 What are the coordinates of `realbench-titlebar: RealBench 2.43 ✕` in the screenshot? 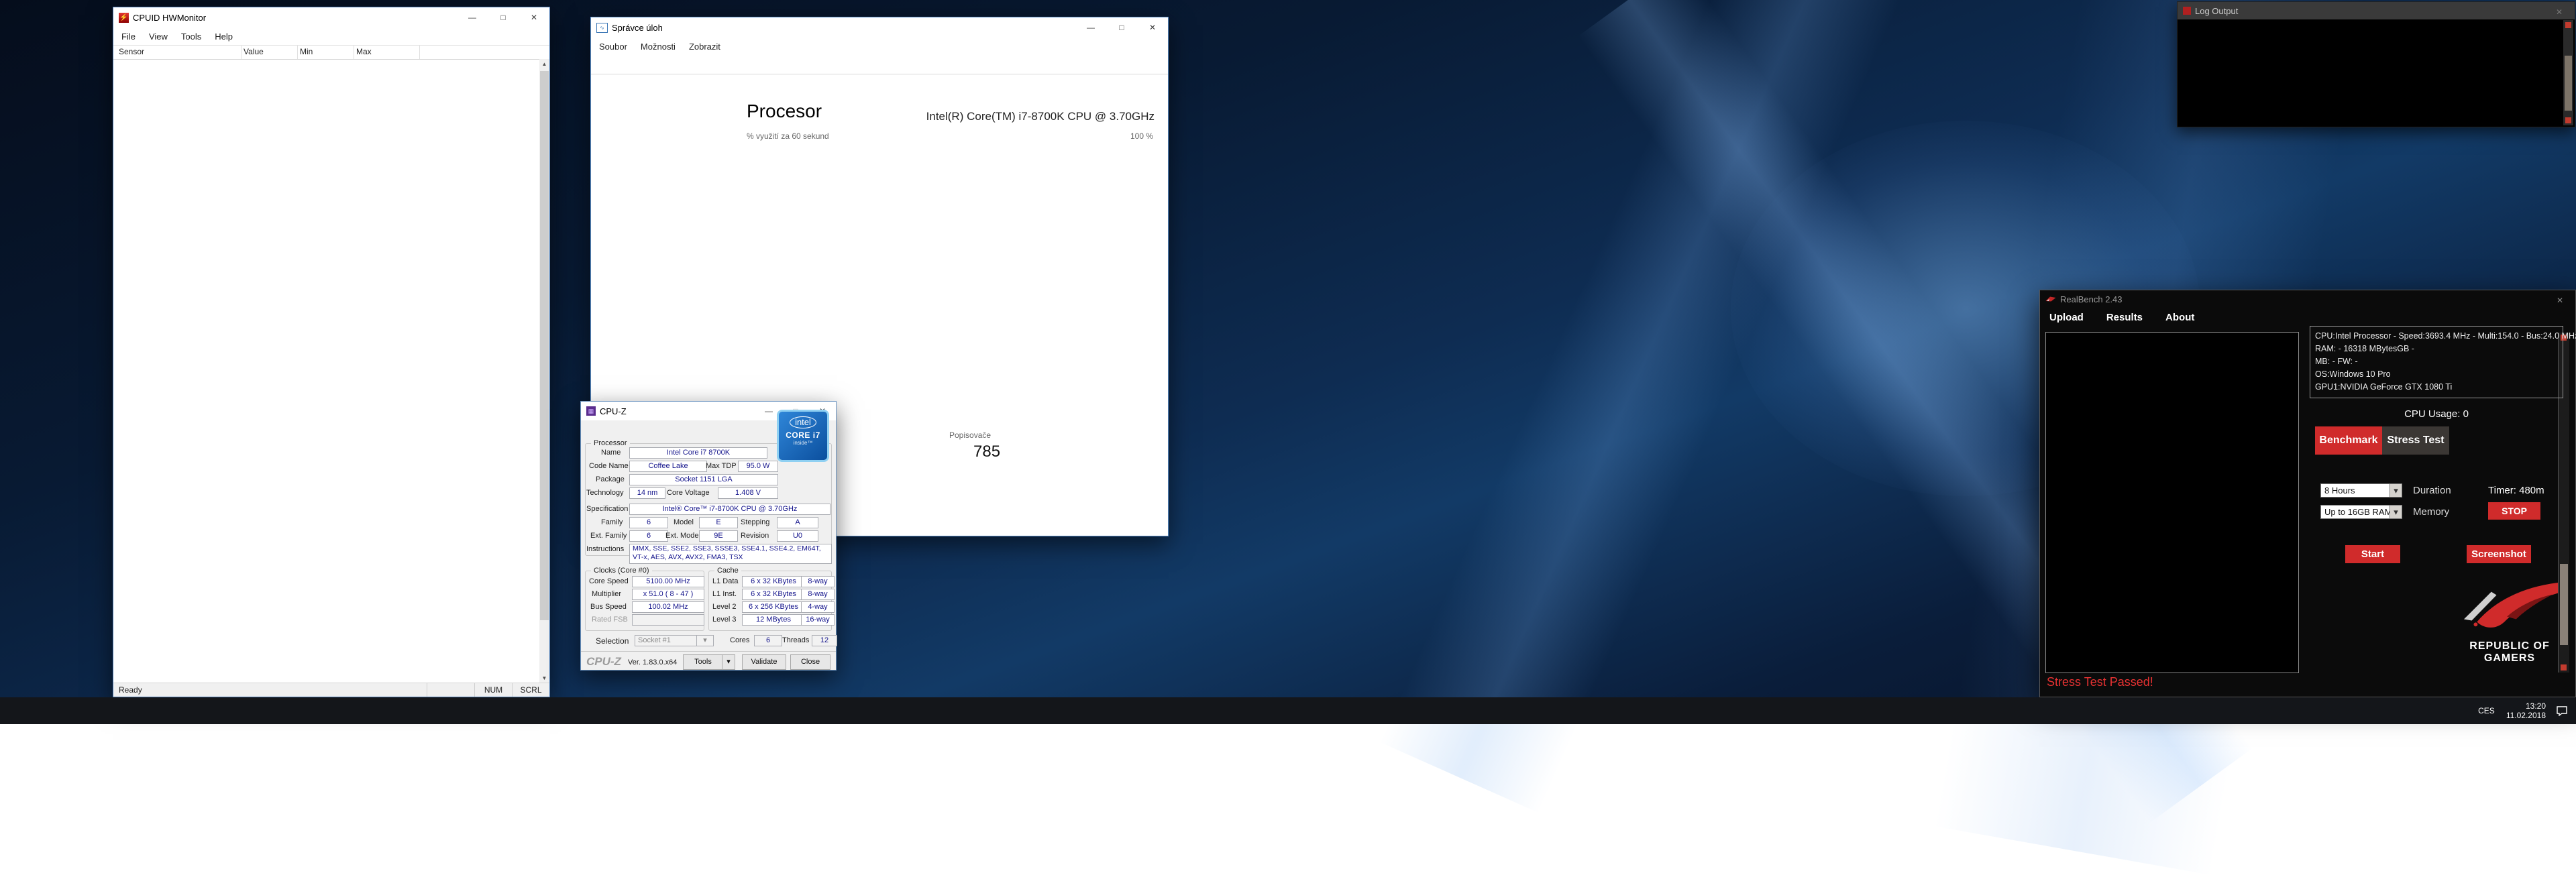 It's located at (2307, 299).